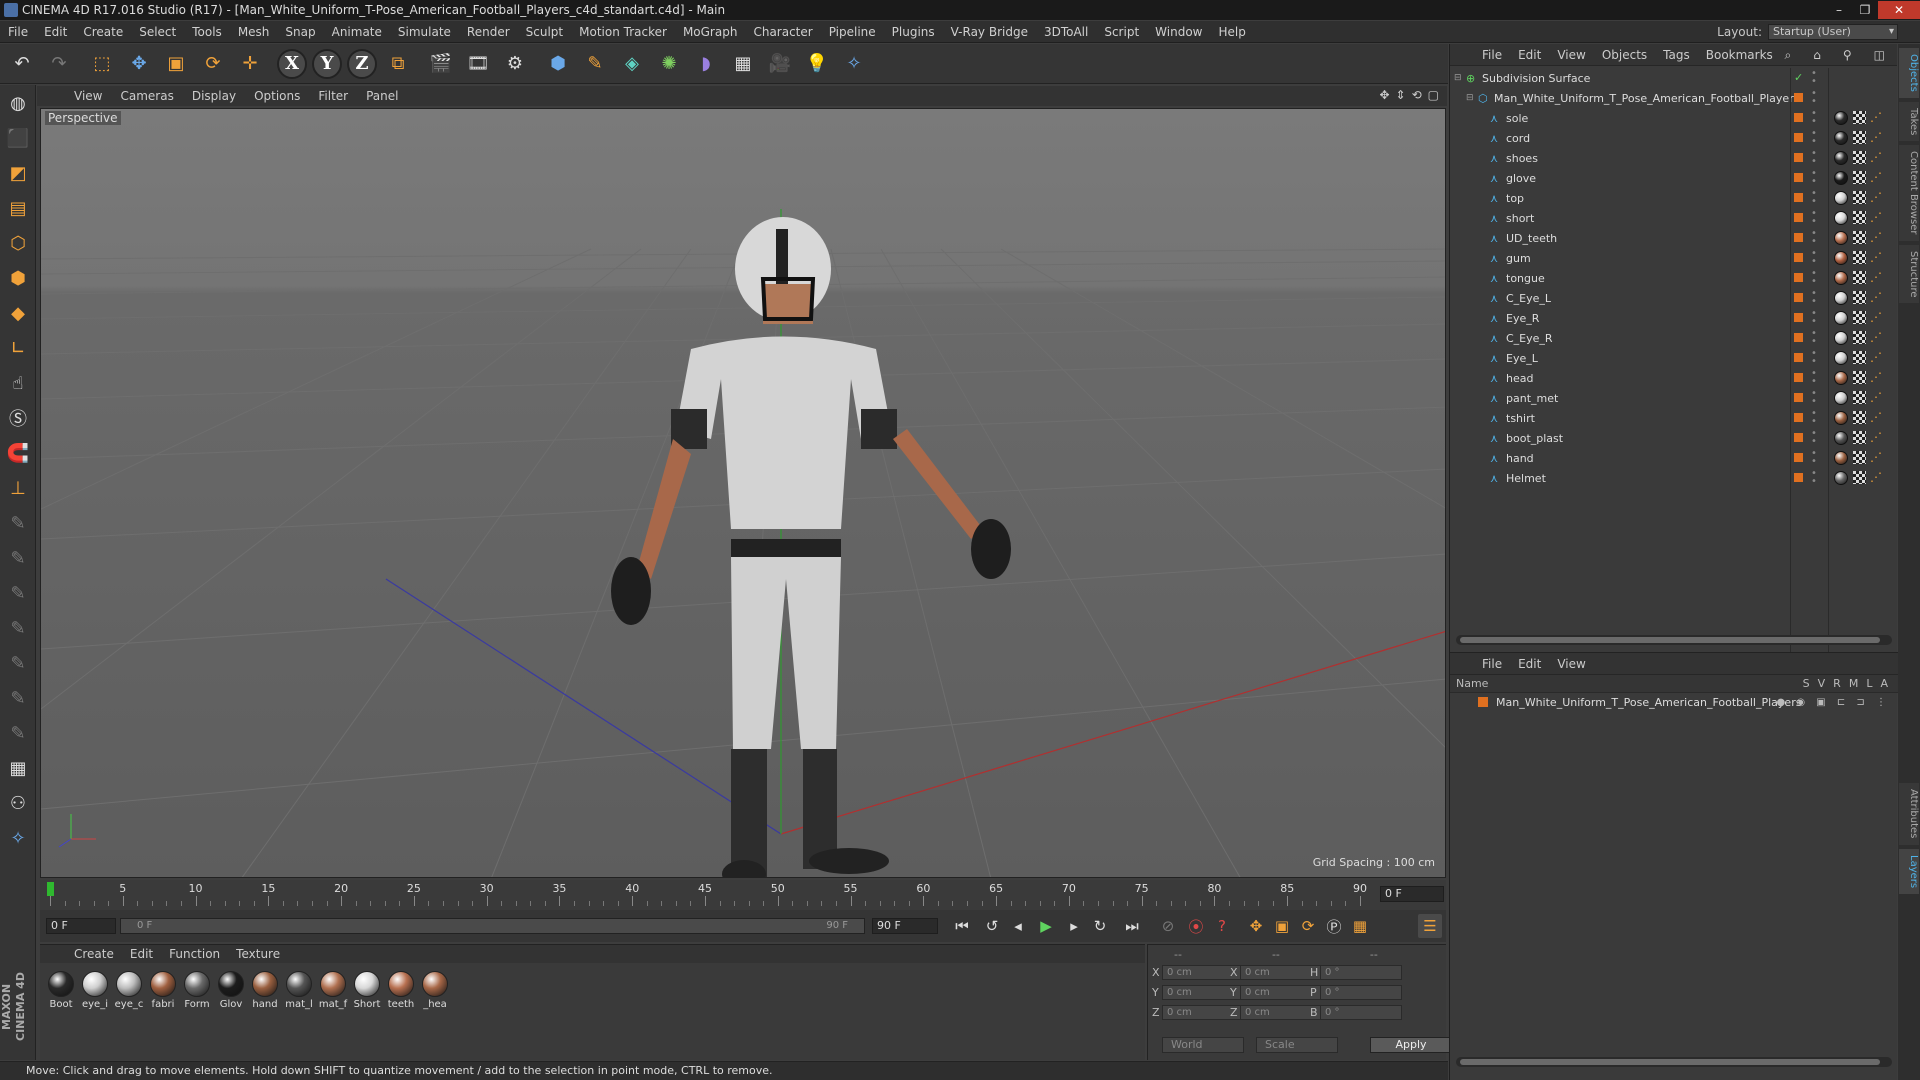 The width and height of the screenshot is (1920, 1080). What do you see at coordinates (214, 96) in the screenshot?
I see `viewport-menu-display: Display` at bounding box center [214, 96].